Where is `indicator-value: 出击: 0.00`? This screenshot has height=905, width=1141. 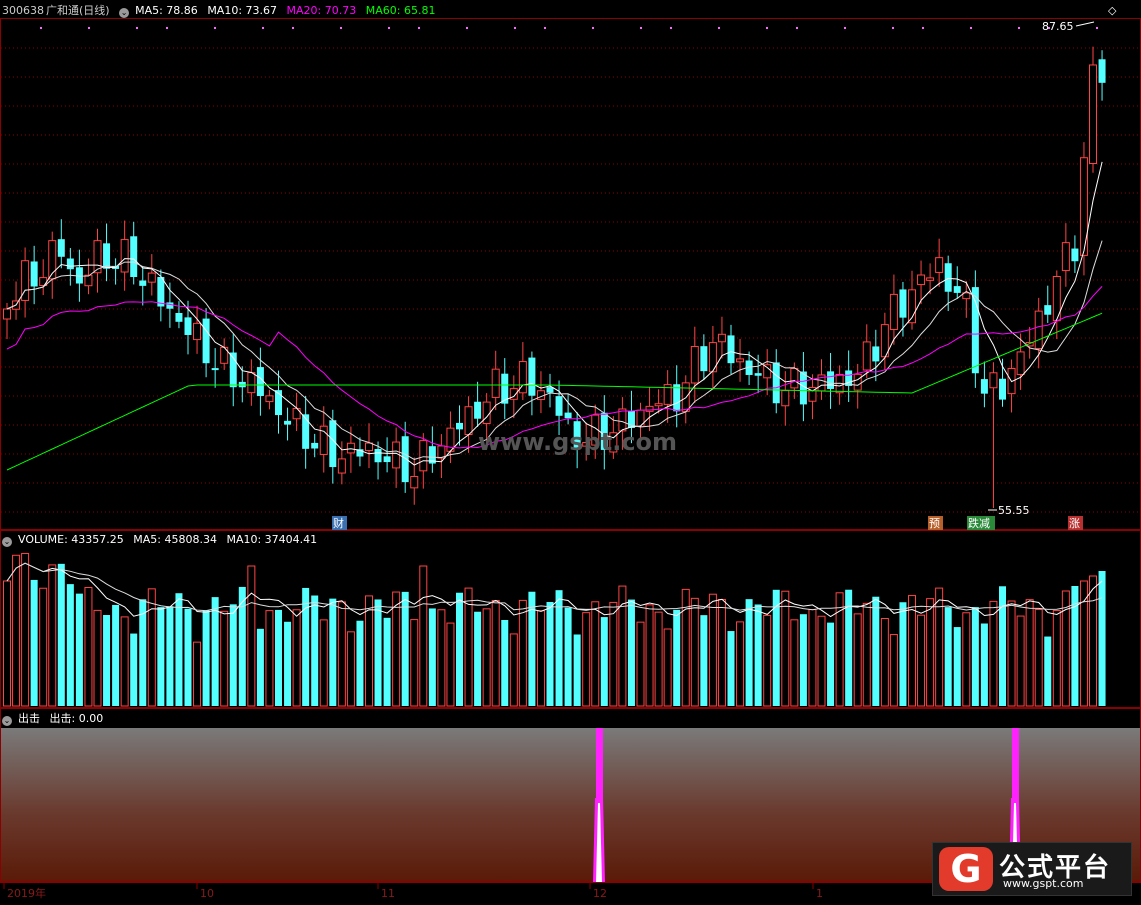
indicator-value: 出击: 0.00 is located at coordinates (76, 718).